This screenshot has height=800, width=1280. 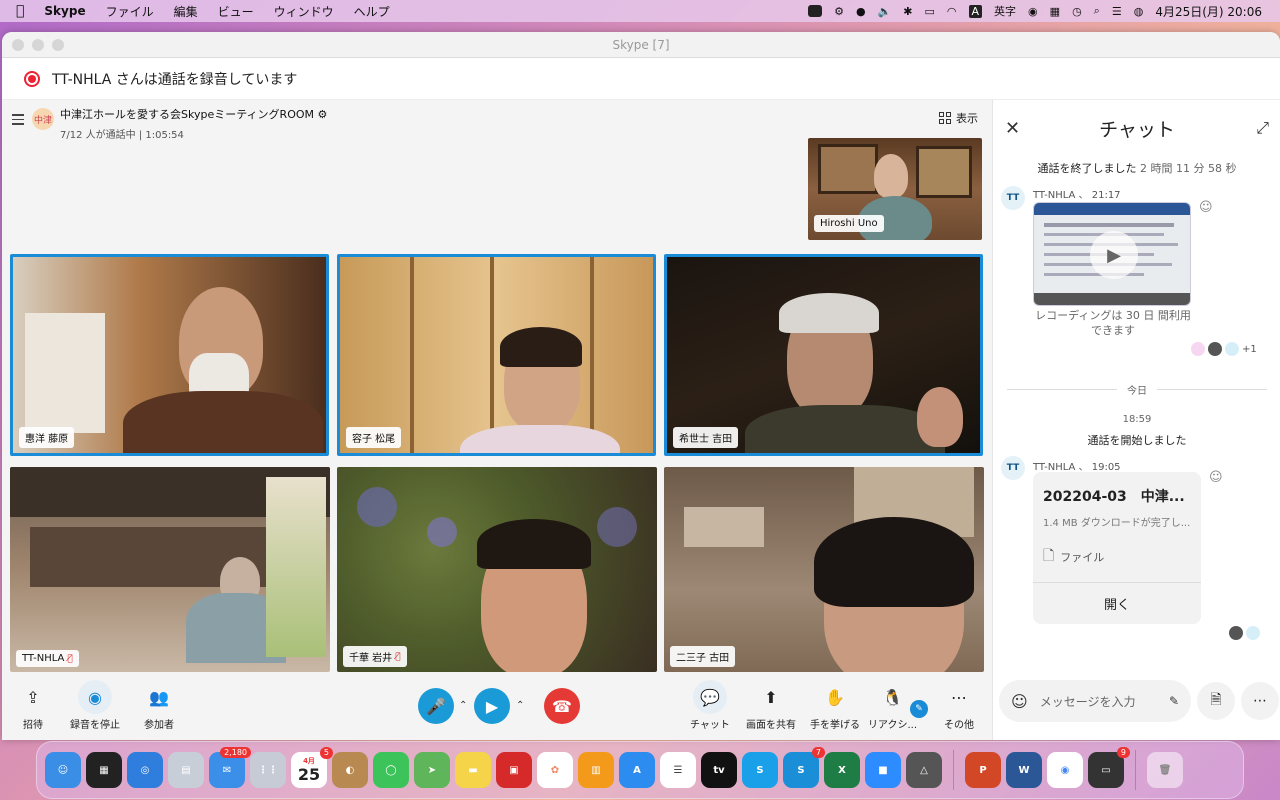 What do you see at coordinates (32, 78) in the screenshot?
I see `record-icon` at bounding box center [32, 78].